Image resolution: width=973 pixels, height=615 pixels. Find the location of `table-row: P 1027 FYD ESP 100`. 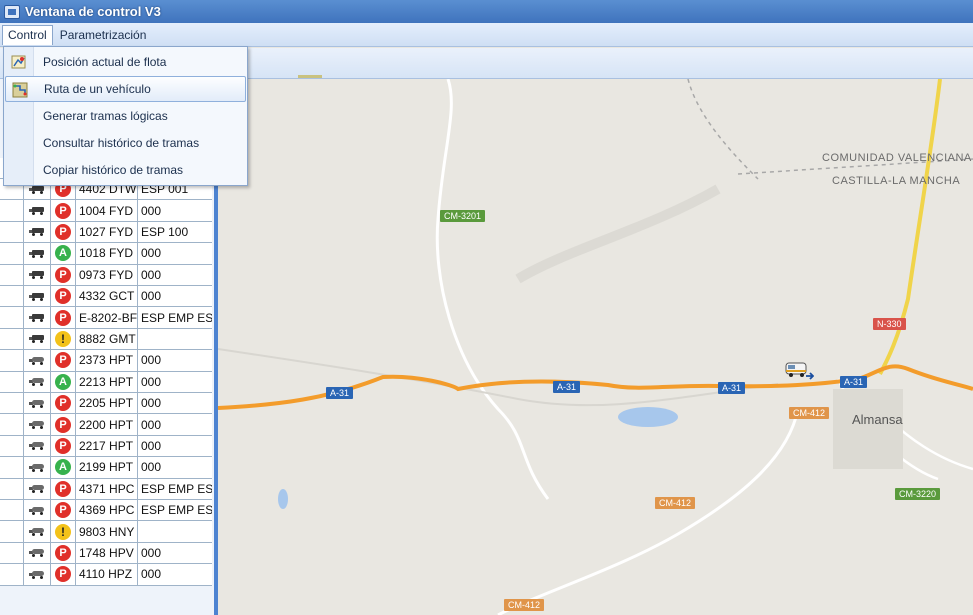

table-row: P 1027 FYD ESP 100 is located at coordinates (106, 232).